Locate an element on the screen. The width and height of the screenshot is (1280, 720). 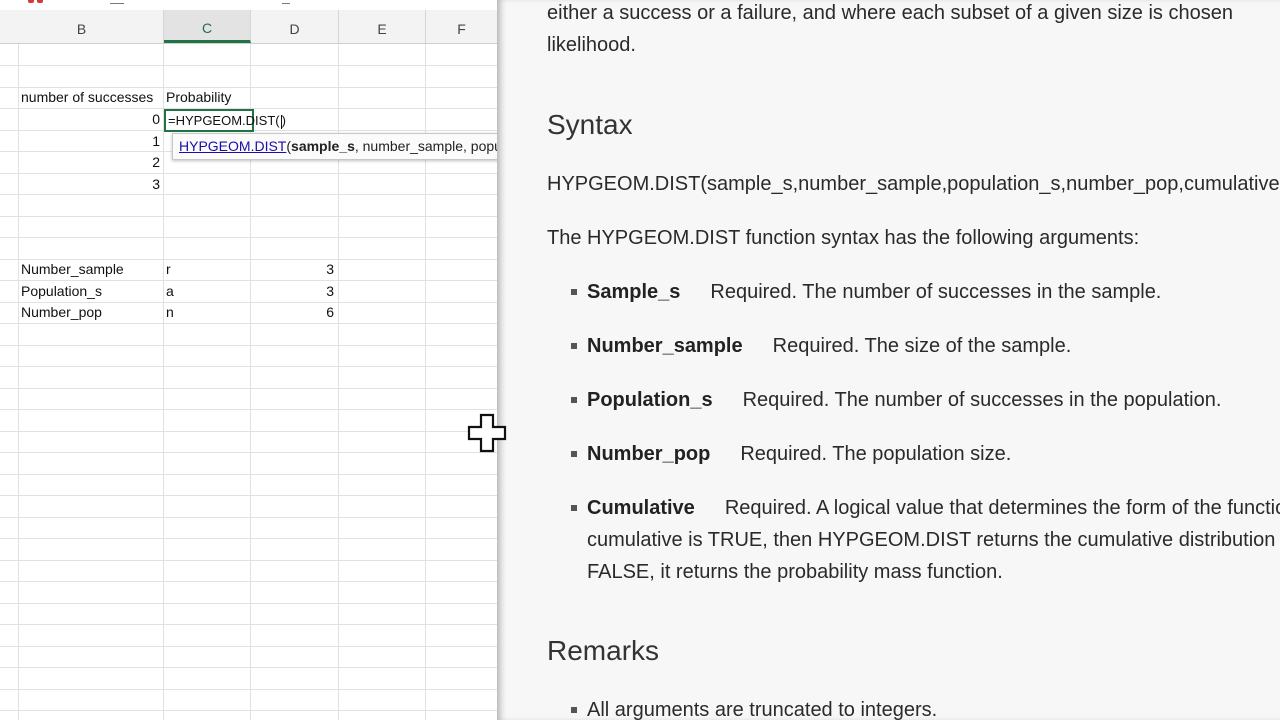
cell-header-probability: Probability is located at coordinates (198, 97).